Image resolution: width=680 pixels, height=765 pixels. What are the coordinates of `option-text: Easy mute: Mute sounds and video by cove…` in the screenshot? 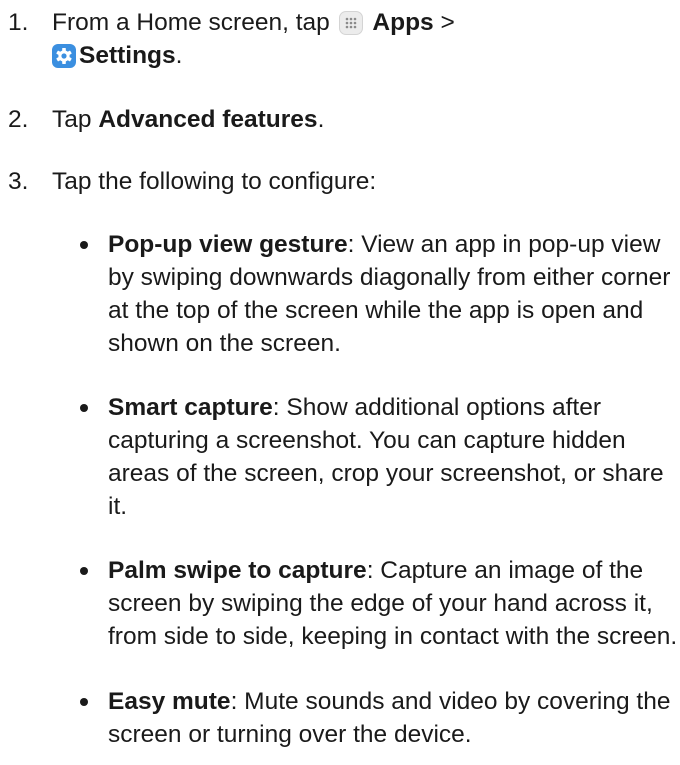 It's located at (394, 718).